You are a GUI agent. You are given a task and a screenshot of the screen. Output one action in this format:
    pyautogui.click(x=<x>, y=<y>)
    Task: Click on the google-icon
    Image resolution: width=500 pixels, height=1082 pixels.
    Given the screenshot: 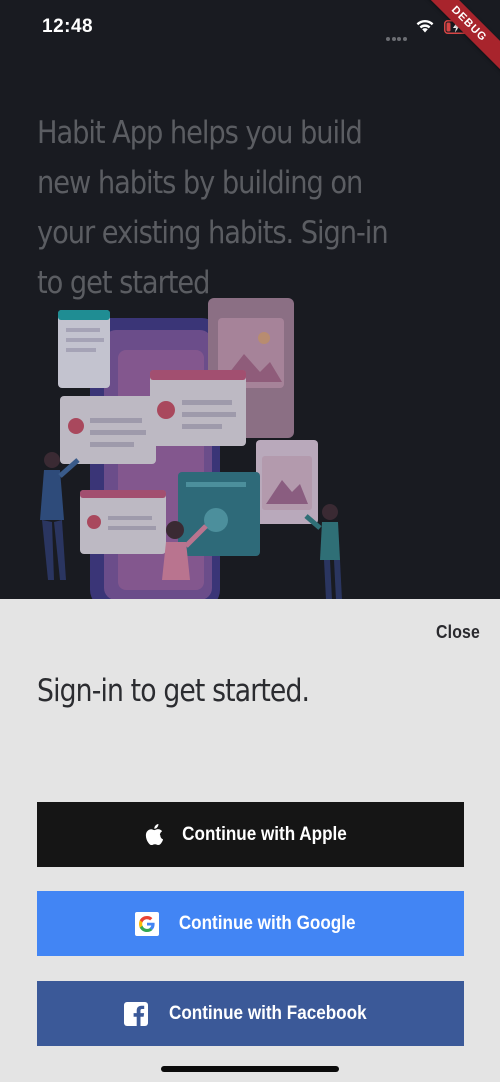 What is the action you would take?
    pyautogui.click(x=147, y=923)
    